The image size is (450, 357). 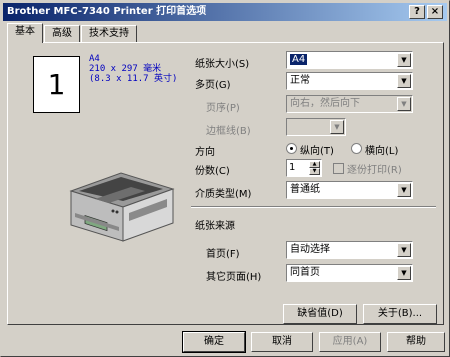 I want to click on help-button: 帮助, so click(x=416, y=342).